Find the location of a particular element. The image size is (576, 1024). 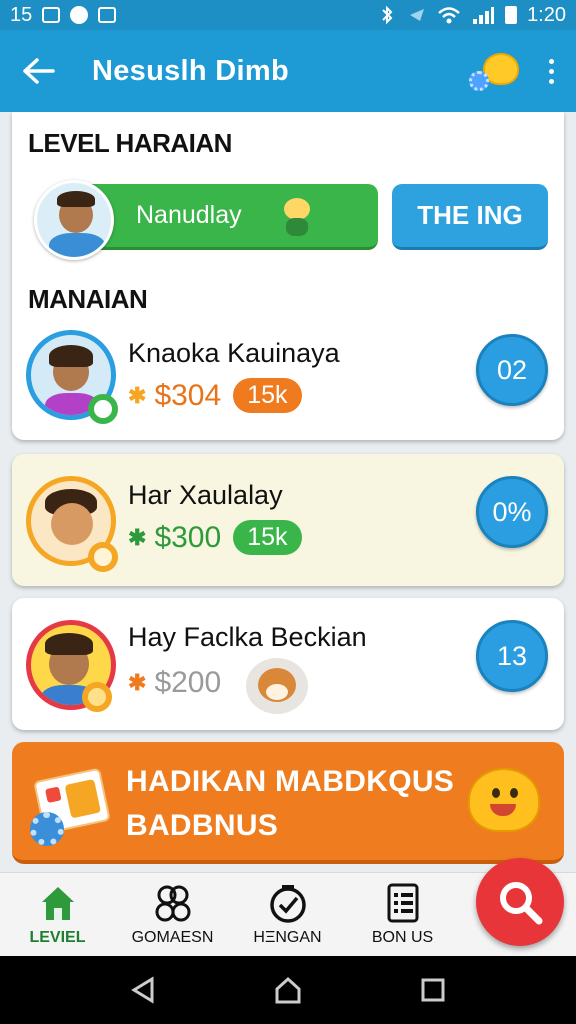

green-level-button: Nanudlay is located at coordinates (228, 217).